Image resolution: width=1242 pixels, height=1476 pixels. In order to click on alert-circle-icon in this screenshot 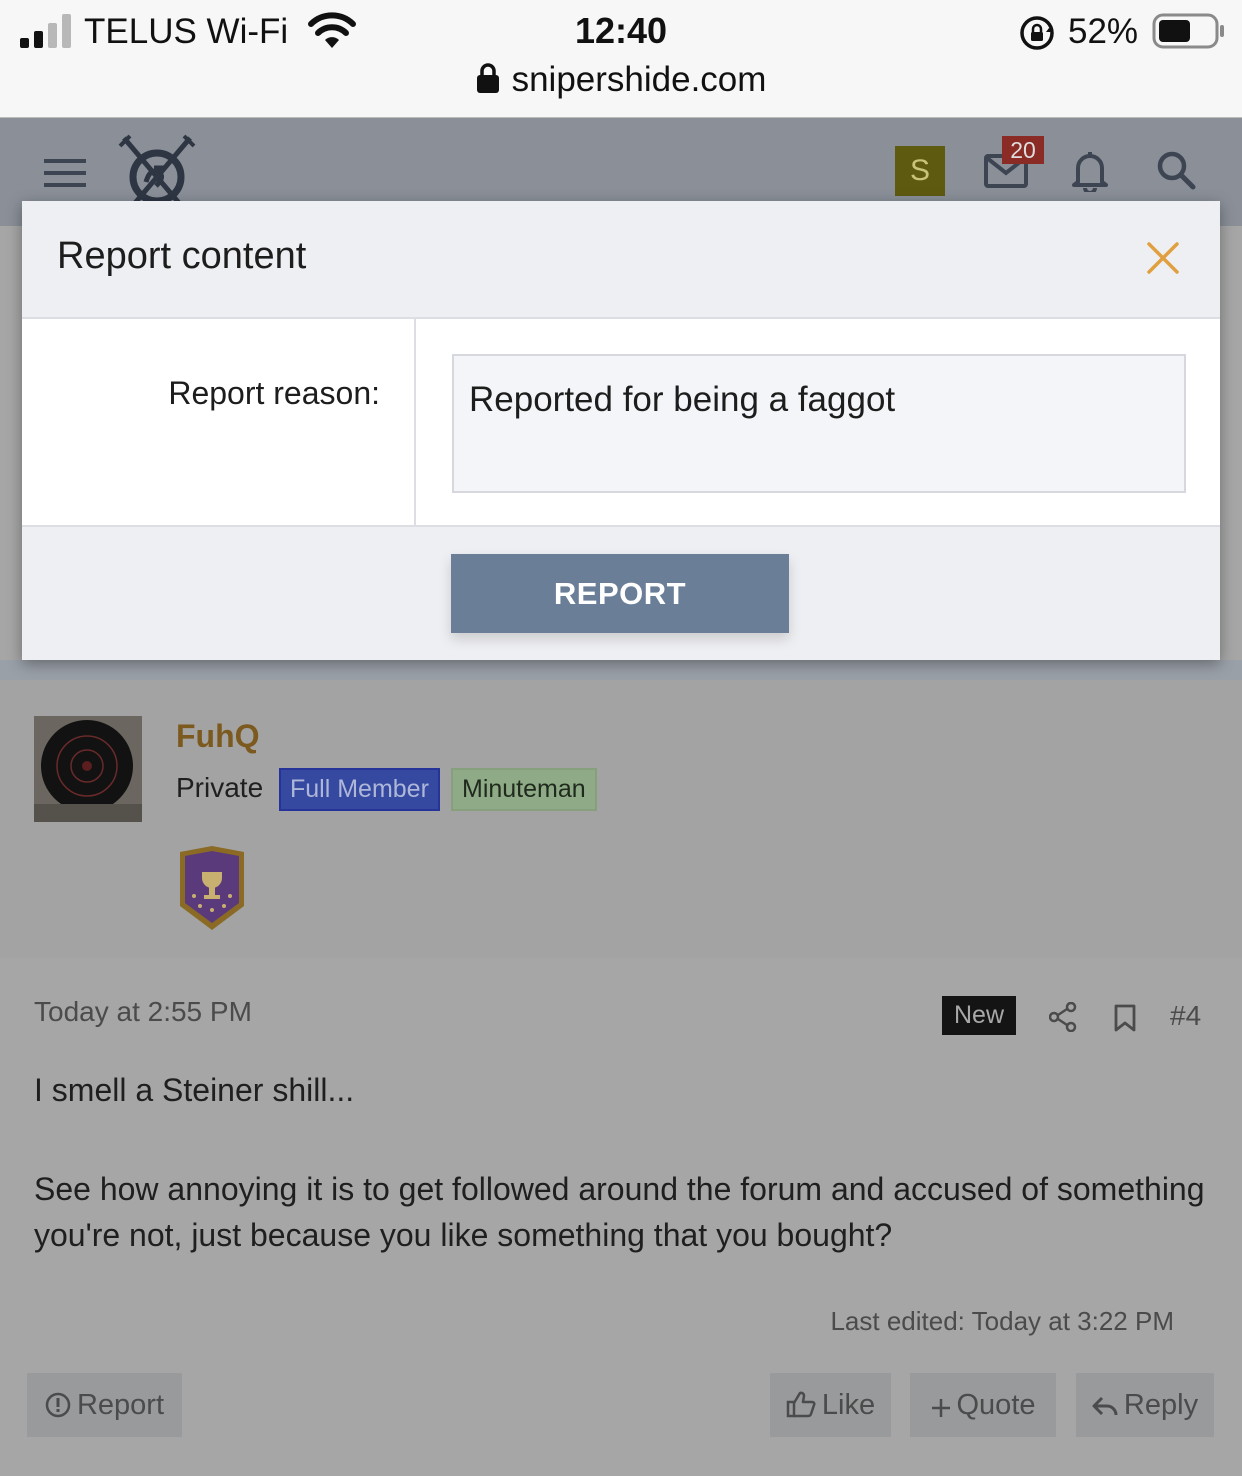, I will do `click(58, 1405)`.